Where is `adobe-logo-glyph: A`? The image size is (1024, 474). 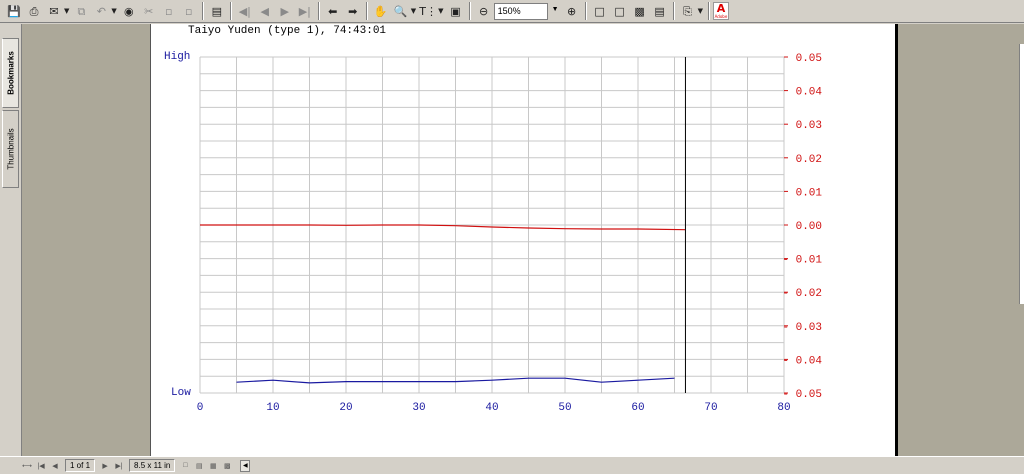
adobe-logo-glyph: A is located at coordinates (721, 8).